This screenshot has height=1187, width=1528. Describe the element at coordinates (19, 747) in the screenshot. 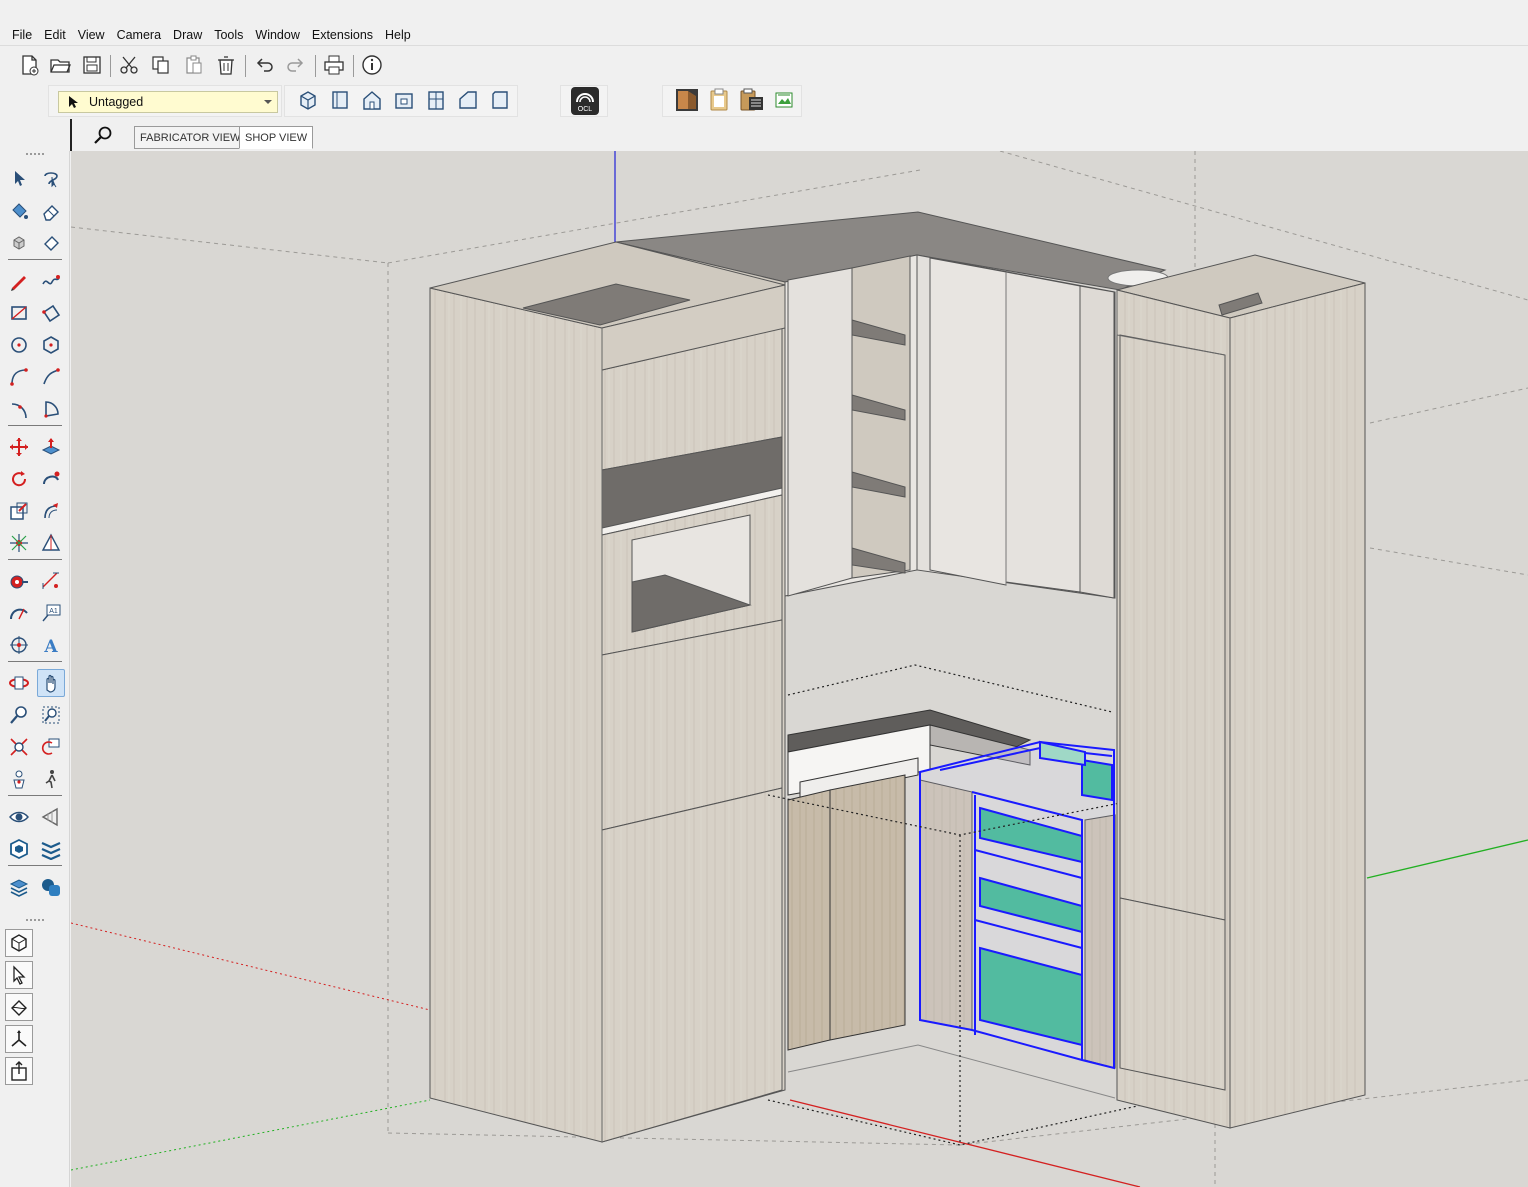

I see `zoom-extents-icon` at that location.